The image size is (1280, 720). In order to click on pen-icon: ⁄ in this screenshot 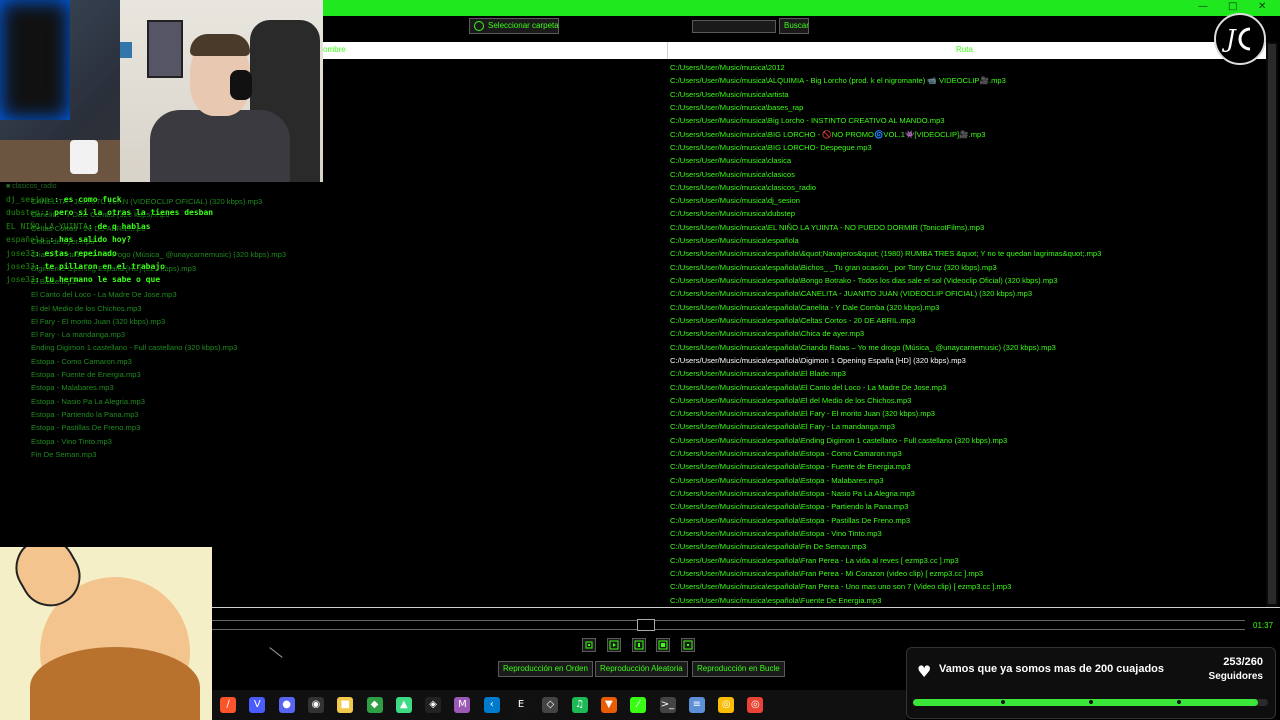, I will do `click(638, 705)`.